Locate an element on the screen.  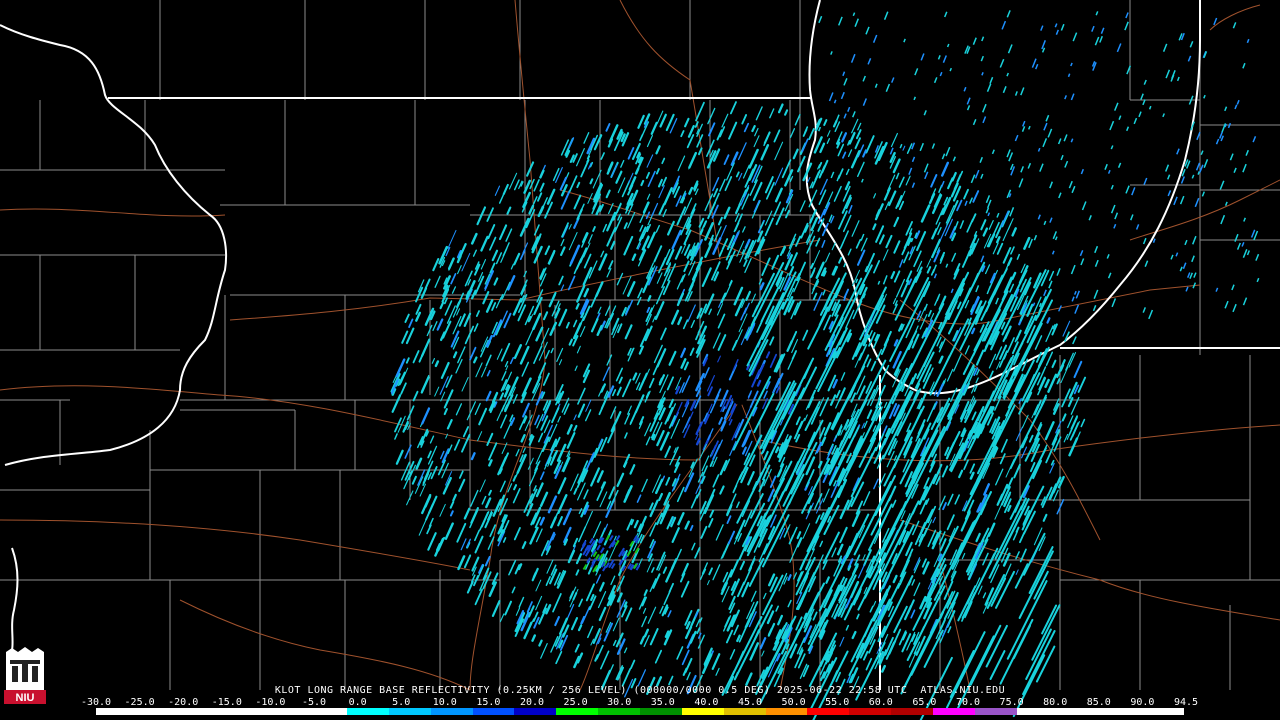
reflectivity-colorbar is located at coordinates (640, 711).